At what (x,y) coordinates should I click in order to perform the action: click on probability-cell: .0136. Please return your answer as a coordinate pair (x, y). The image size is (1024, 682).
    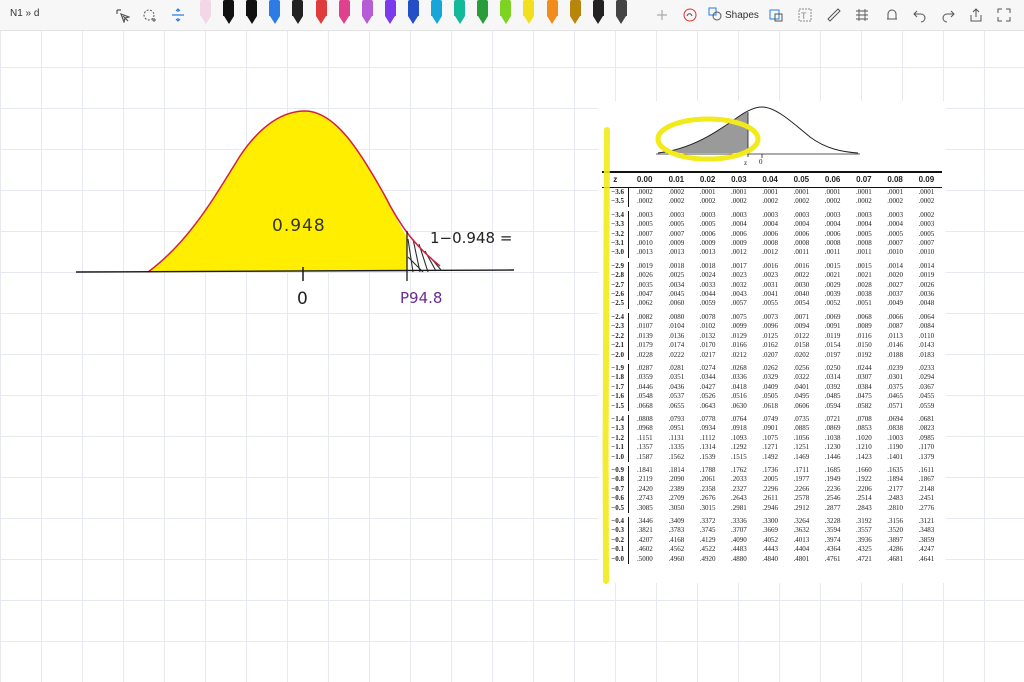
    Looking at the image, I should click on (676, 335).